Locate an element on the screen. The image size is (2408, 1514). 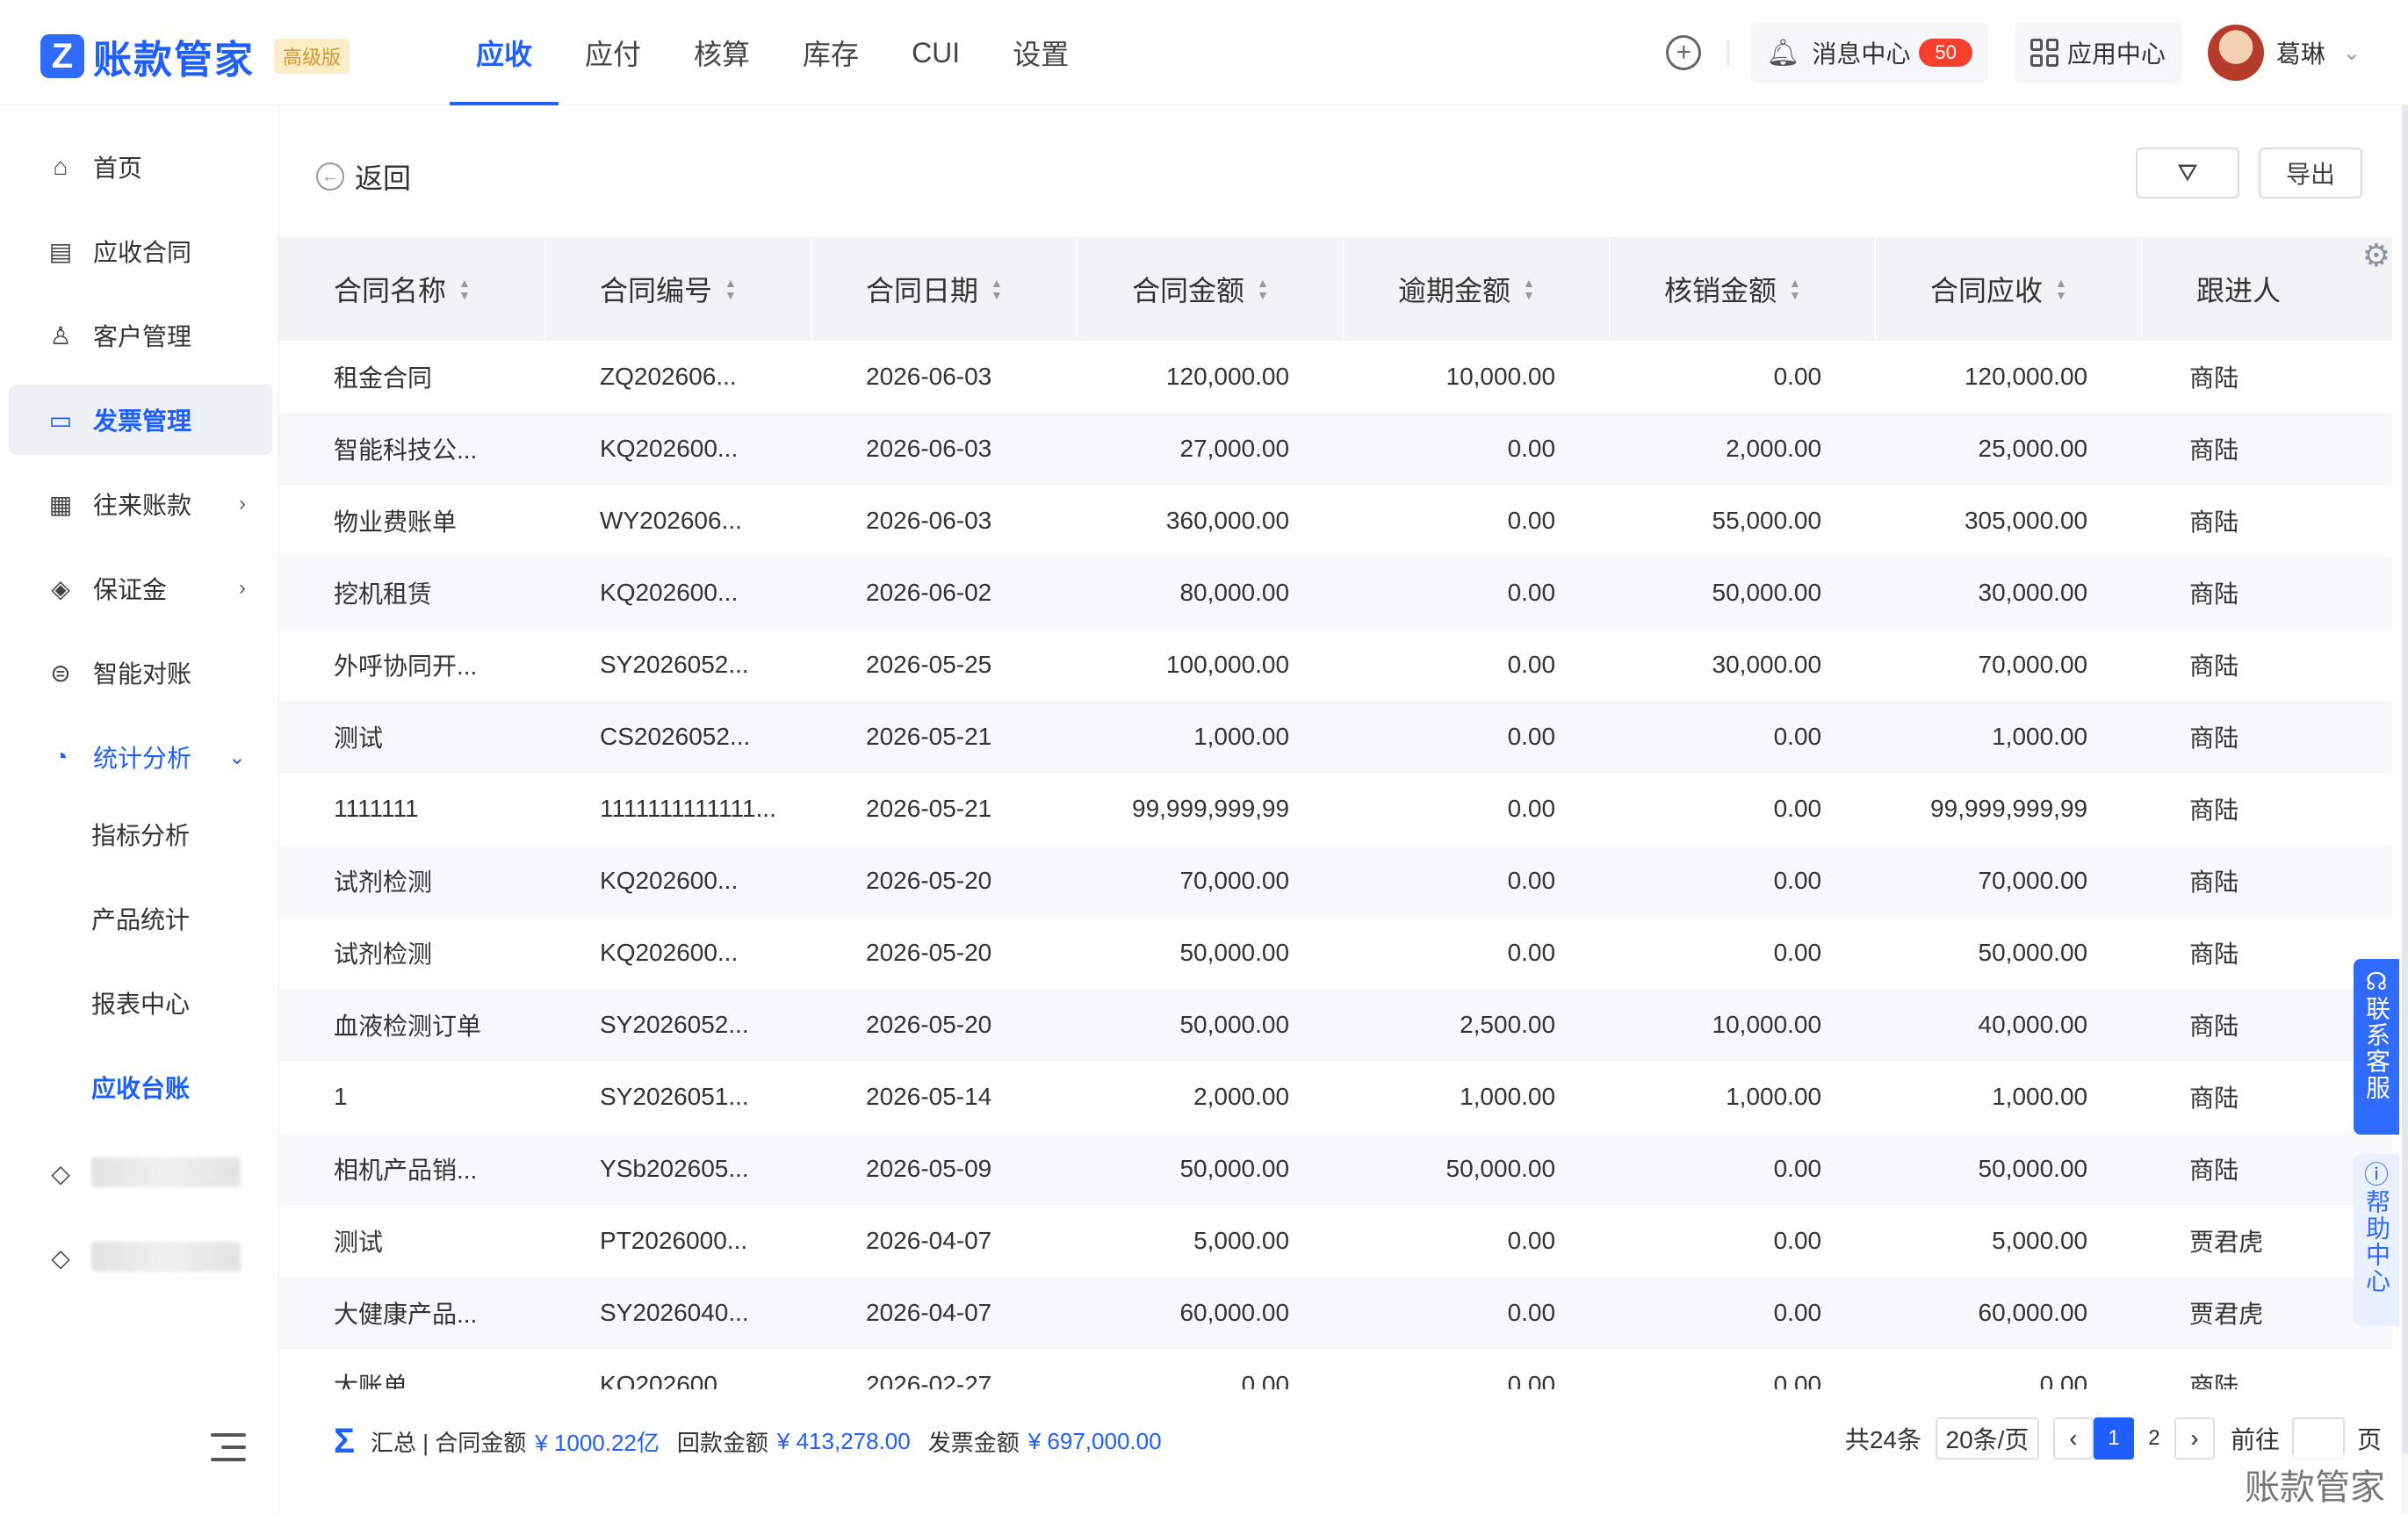
sidebar-item-contracts: ▤ 应收合同 is located at coordinates (140, 251).